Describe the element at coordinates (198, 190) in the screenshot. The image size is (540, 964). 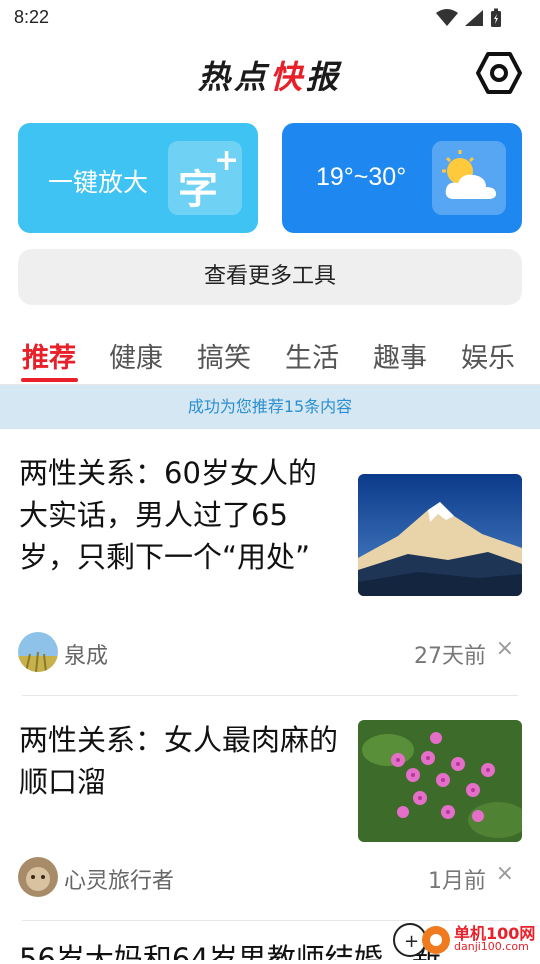
I see `font-size-char: 字` at that location.